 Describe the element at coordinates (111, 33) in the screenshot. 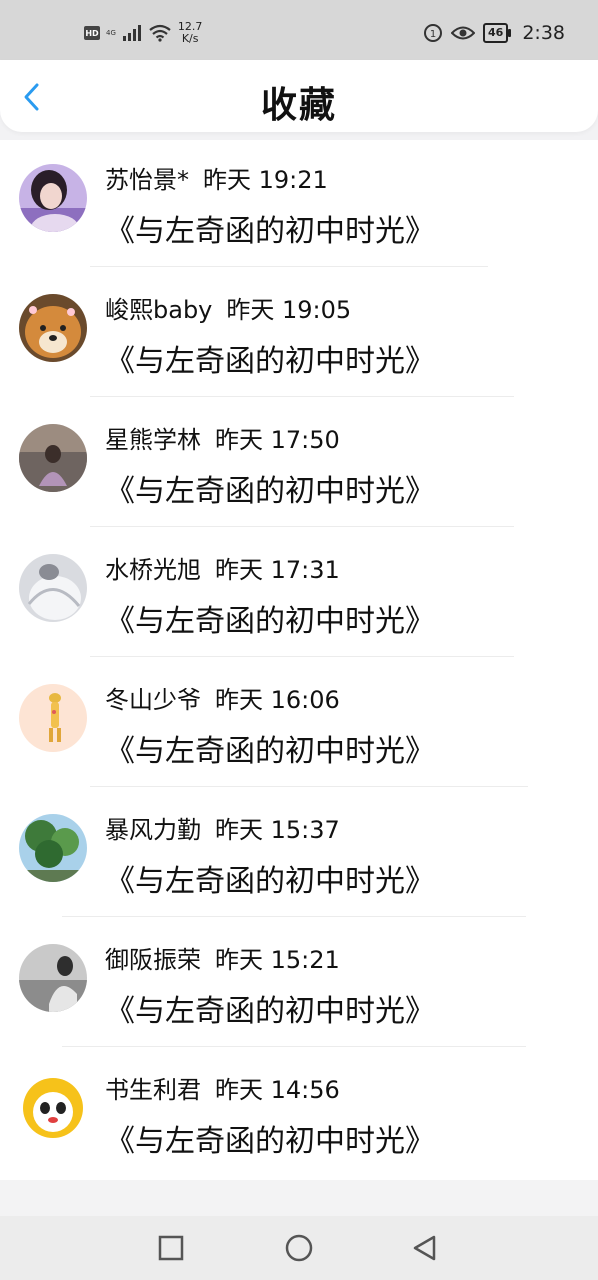

I see `network-type: 4G` at that location.